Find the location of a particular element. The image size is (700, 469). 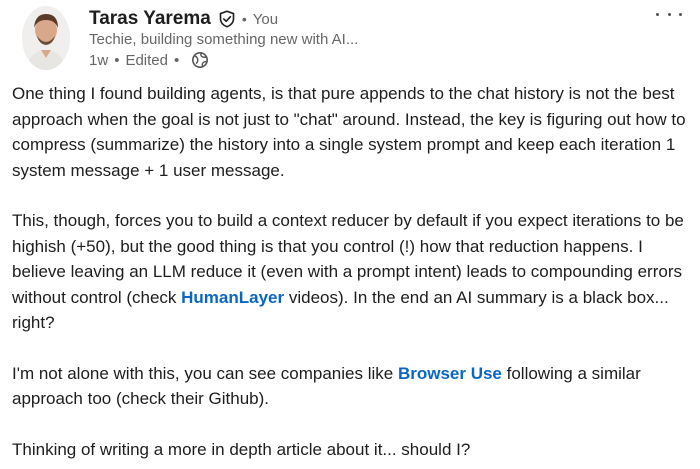

avatar-image is located at coordinates (46, 38).